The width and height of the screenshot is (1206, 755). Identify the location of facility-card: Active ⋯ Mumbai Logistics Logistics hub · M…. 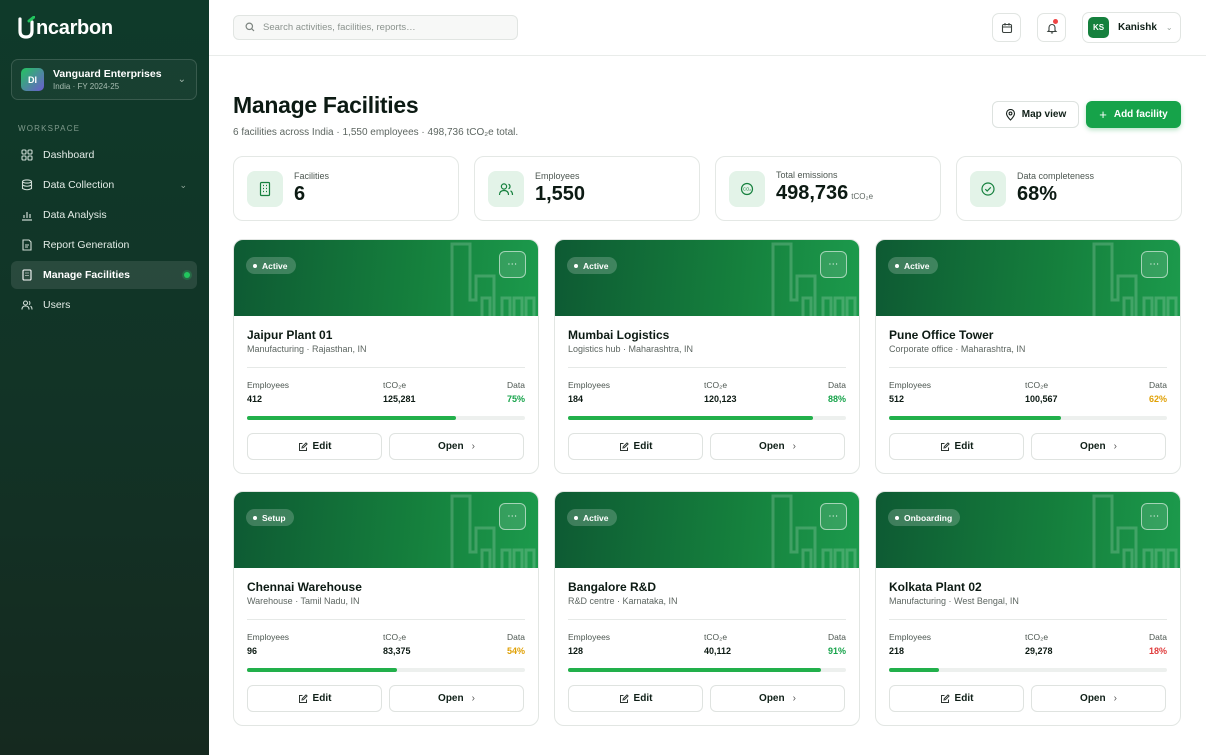
(707, 356).